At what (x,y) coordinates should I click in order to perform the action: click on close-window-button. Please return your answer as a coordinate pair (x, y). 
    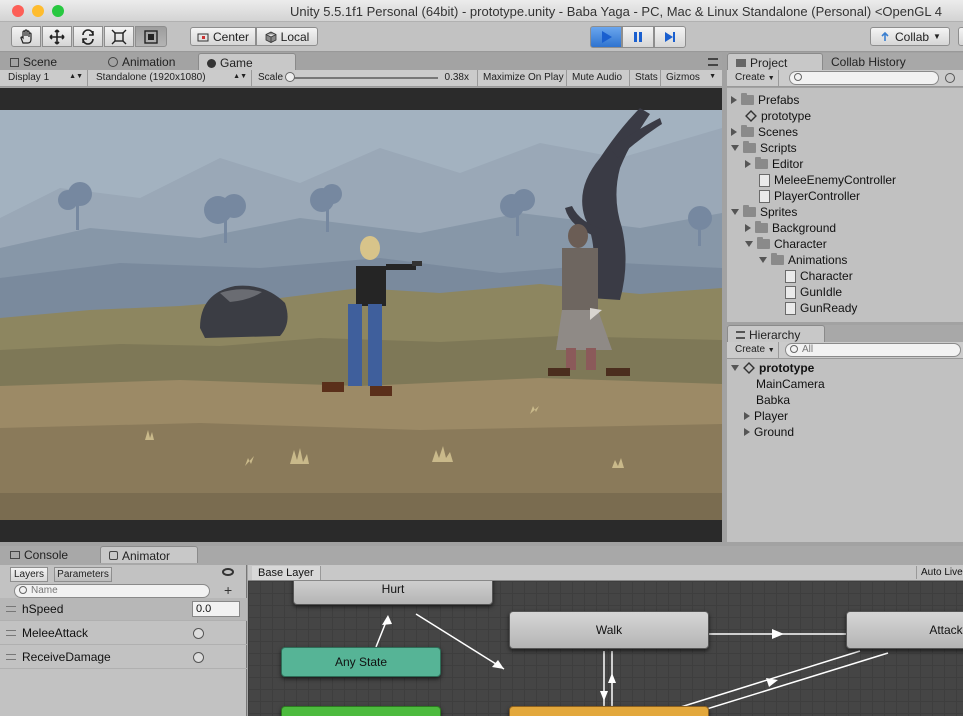
    Looking at the image, I should click on (18, 11).